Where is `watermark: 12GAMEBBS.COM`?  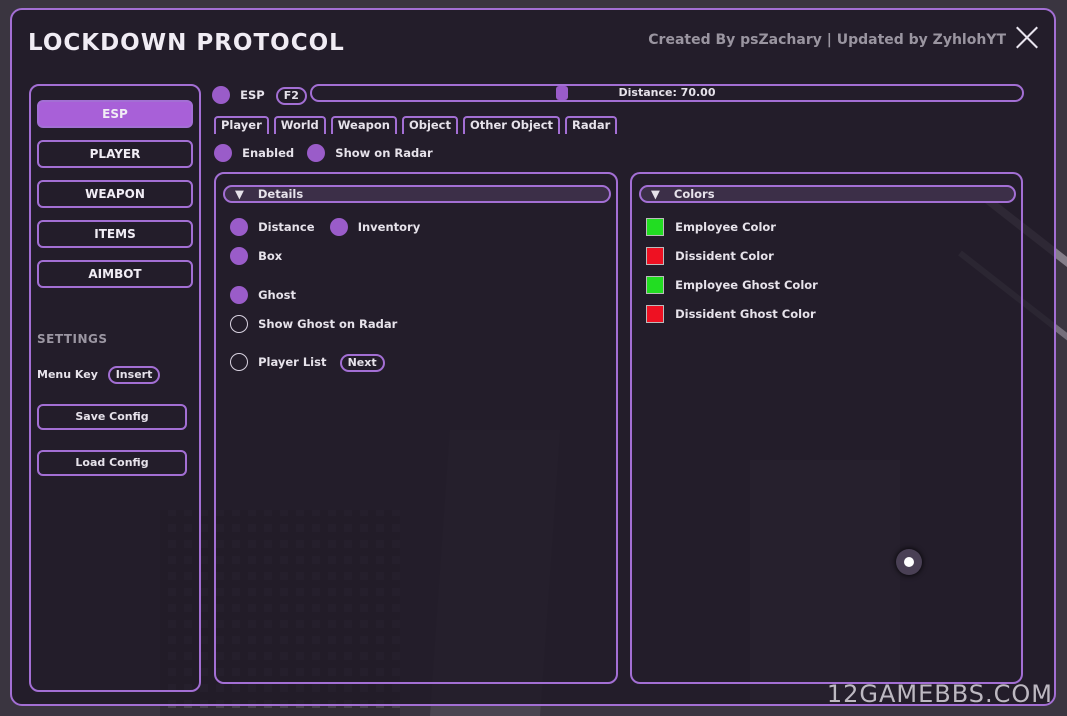 watermark: 12GAMEBBS.COM is located at coordinates (939, 694).